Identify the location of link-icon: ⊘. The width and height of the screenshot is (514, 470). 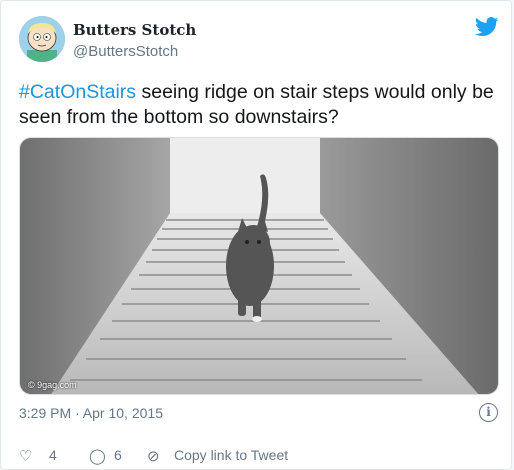
(153, 456).